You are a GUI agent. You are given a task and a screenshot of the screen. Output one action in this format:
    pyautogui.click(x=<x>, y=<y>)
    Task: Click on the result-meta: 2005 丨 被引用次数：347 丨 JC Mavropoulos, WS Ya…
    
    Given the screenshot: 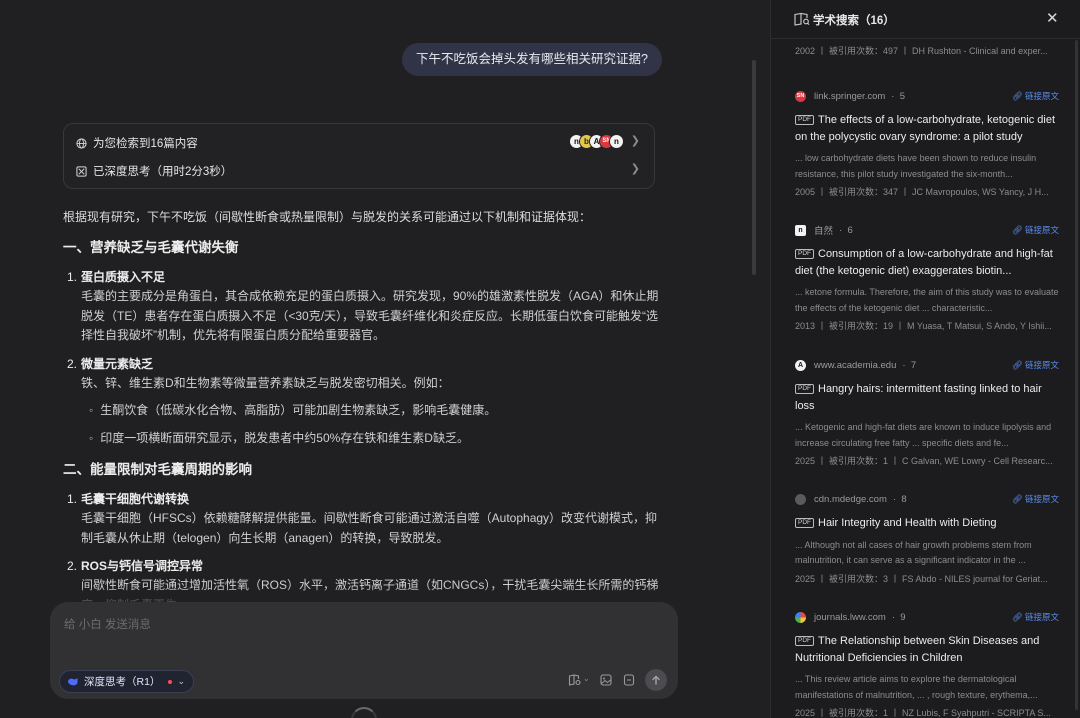 What is the action you would take?
    pyautogui.click(x=922, y=192)
    